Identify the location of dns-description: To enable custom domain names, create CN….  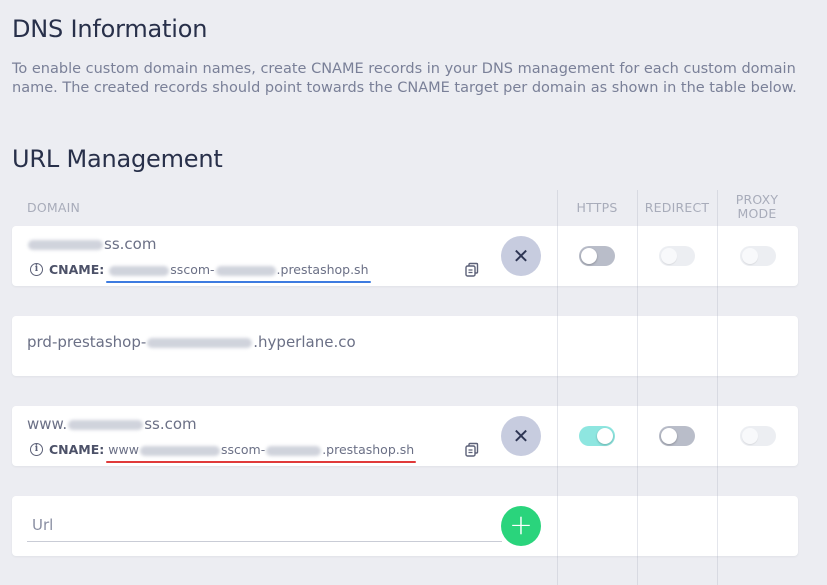
(404, 78).